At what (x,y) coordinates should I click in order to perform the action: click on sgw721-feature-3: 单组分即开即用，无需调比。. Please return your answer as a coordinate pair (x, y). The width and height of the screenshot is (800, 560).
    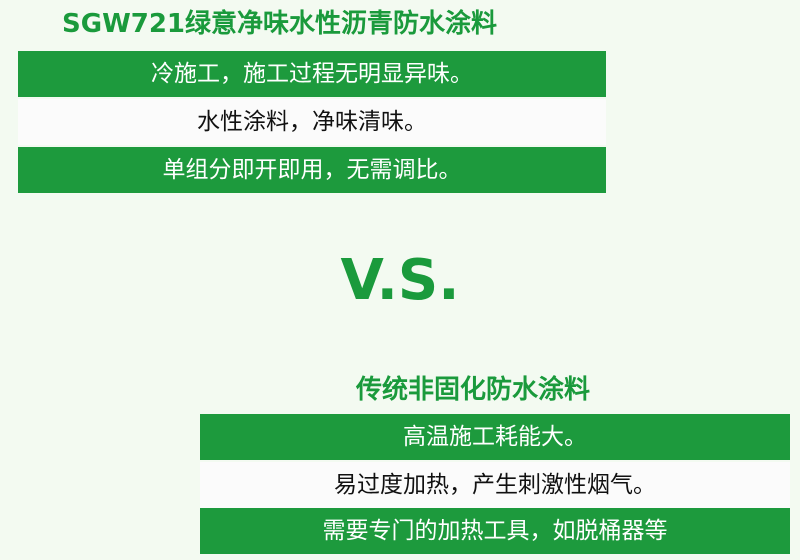
    Looking at the image, I should click on (312, 170).